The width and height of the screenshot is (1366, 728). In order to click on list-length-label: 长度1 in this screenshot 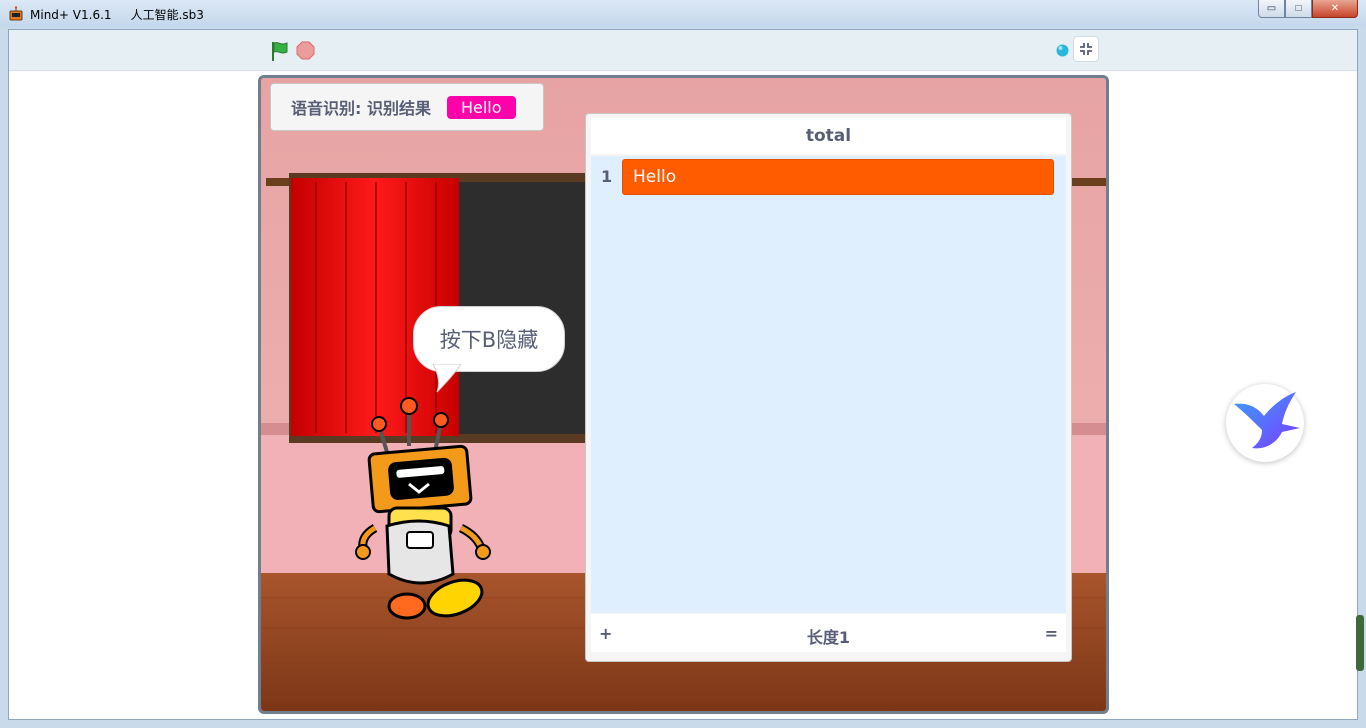, I will do `click(828, 637)`.